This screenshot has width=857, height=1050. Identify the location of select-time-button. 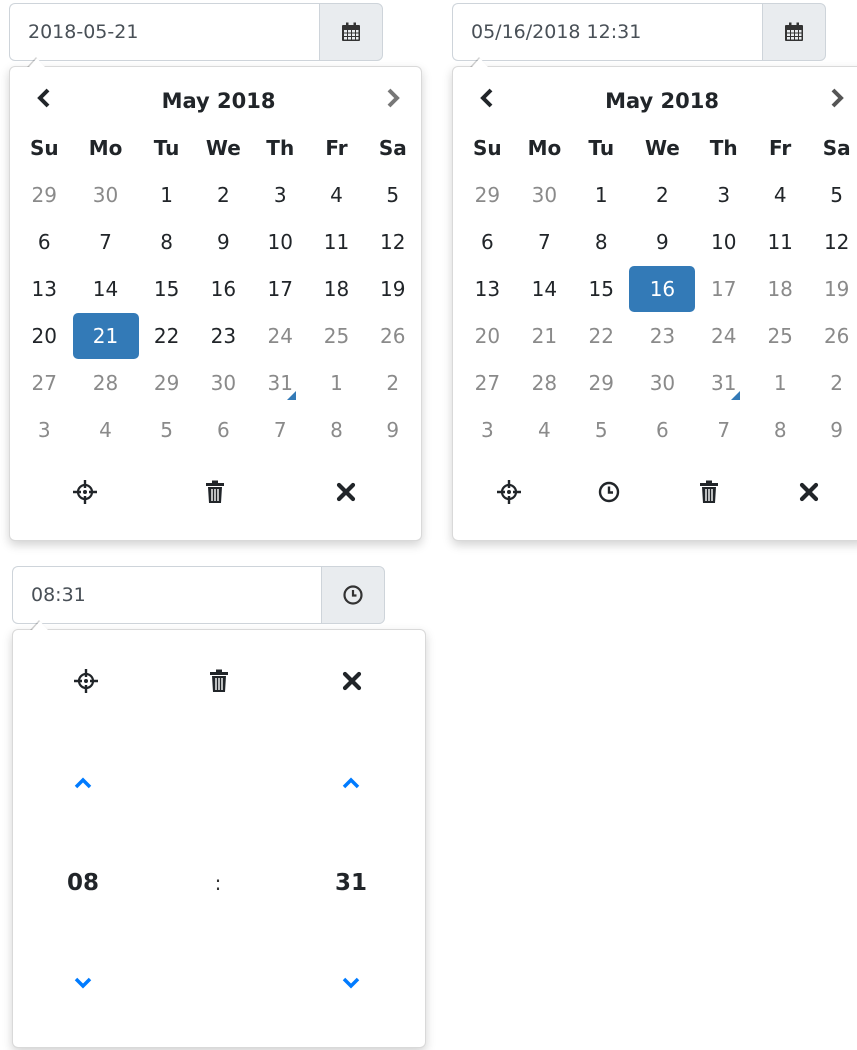
(609, 492).